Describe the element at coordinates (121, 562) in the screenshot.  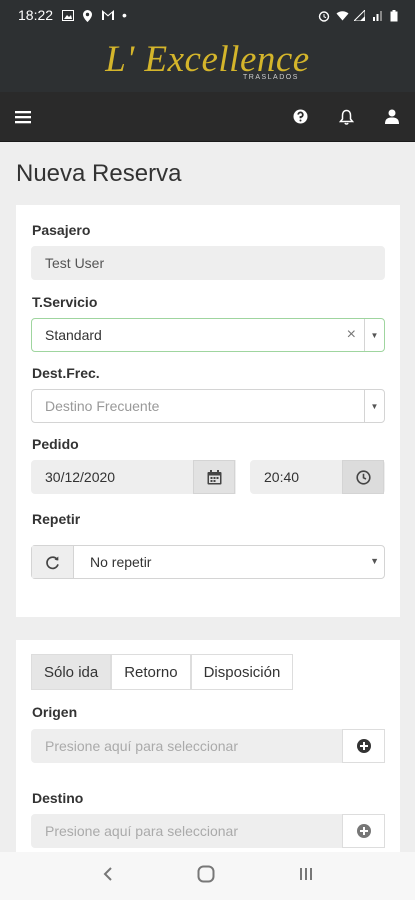
I see `repetir-value: No repetir` at that location.